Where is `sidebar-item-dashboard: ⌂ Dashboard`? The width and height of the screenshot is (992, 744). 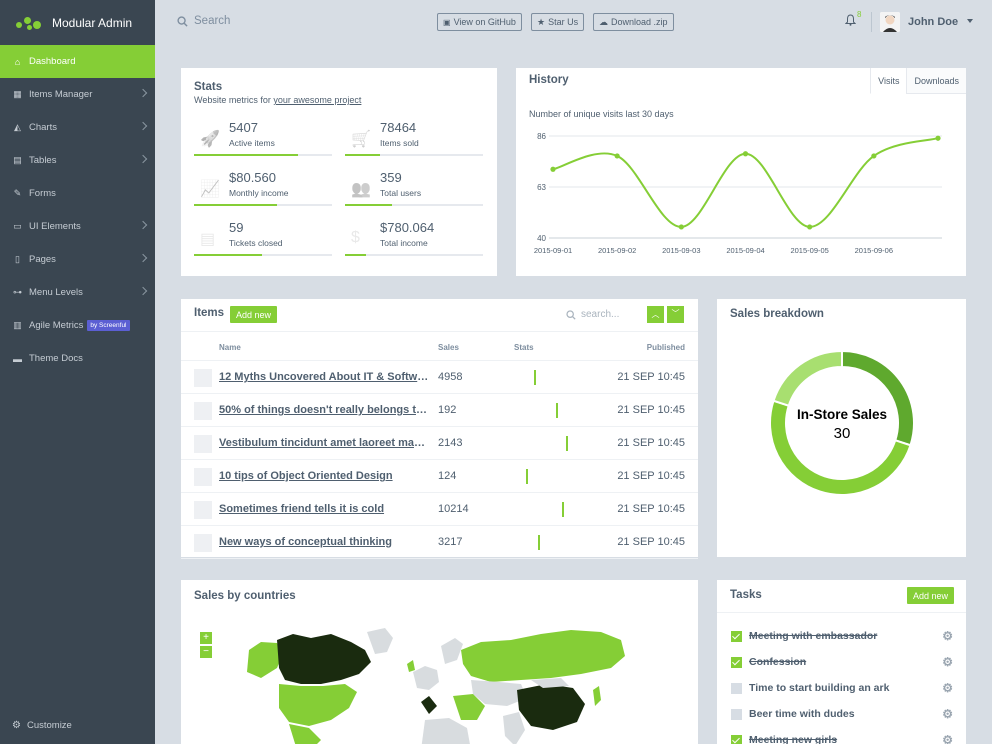
sidebar-item-dashboard: ⌂ Dashboard is located at coordinates (77, 61).